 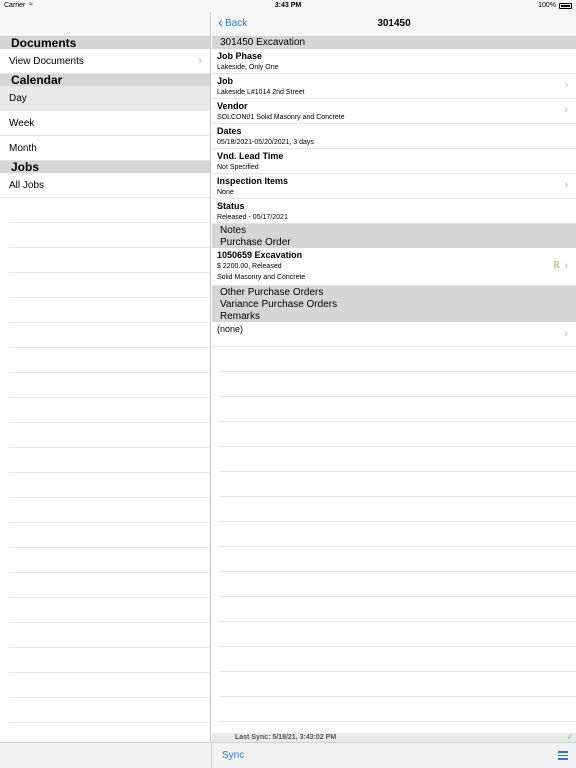 I want to click on page-title: 301450, so click(x=394, y=23).